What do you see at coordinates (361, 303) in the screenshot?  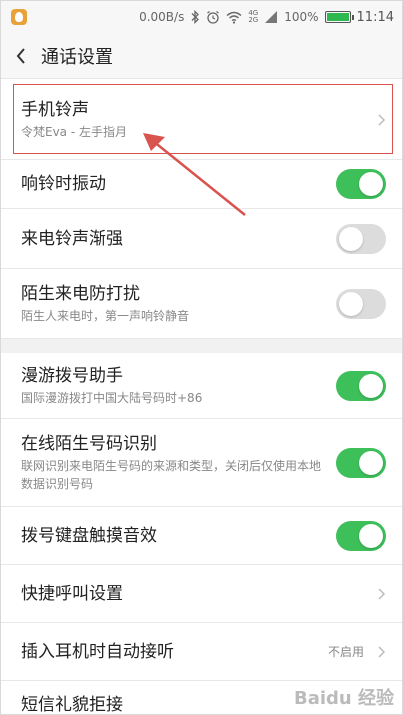 I see `stranger-dnd-toggle` at bounding box center [361, 303].